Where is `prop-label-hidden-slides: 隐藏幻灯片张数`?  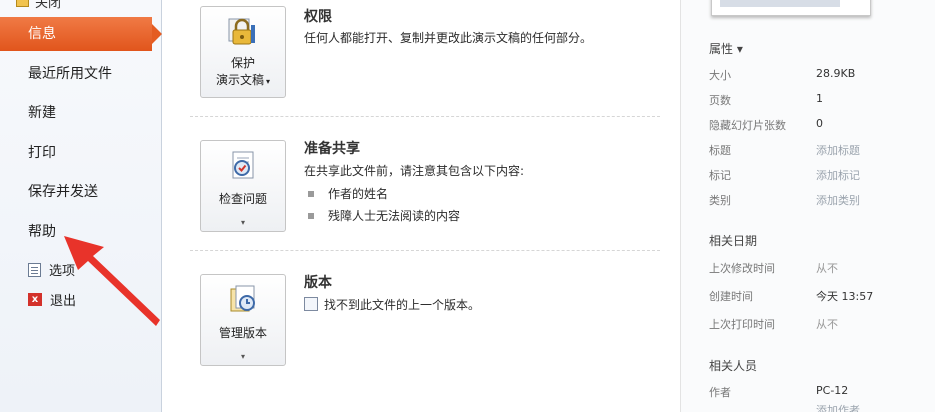 prop-label-hidden-slides: 隐藏幻灯片张数 is located at coordinates (747, 125).